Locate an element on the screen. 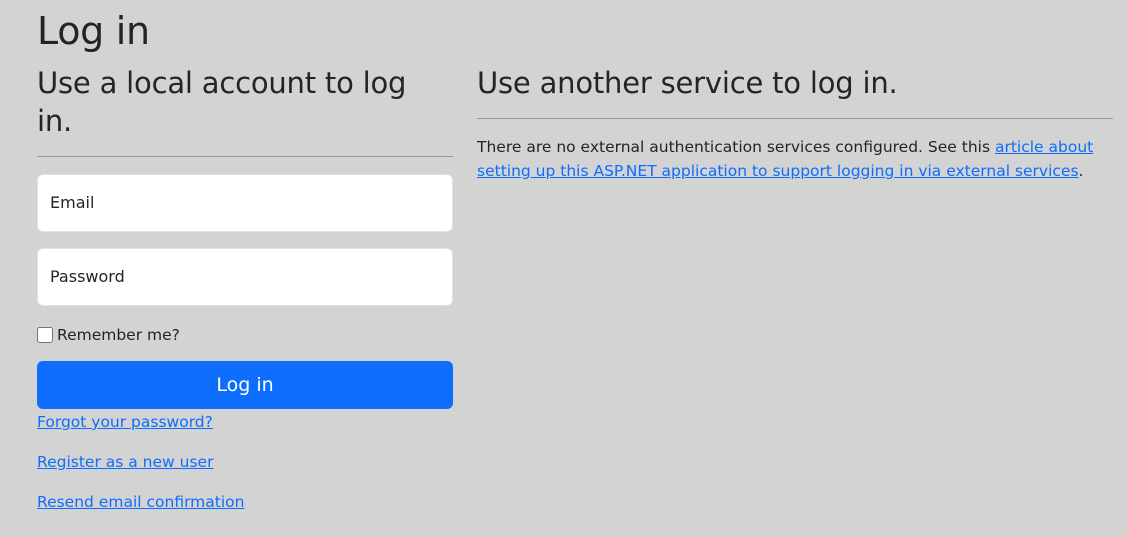  password-field: Password is located at coordinates (245, 277).